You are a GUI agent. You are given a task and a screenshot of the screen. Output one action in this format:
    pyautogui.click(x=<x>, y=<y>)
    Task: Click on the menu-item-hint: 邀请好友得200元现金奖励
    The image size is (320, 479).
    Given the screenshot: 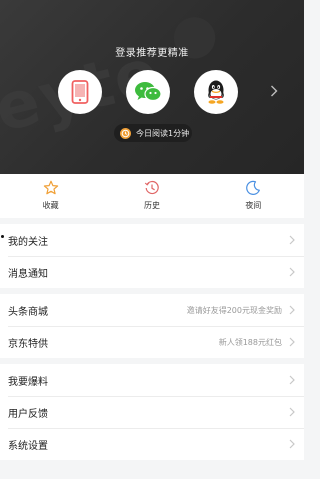 What is the action you would take?
    pyautogui.click(x=234, y=310)
    